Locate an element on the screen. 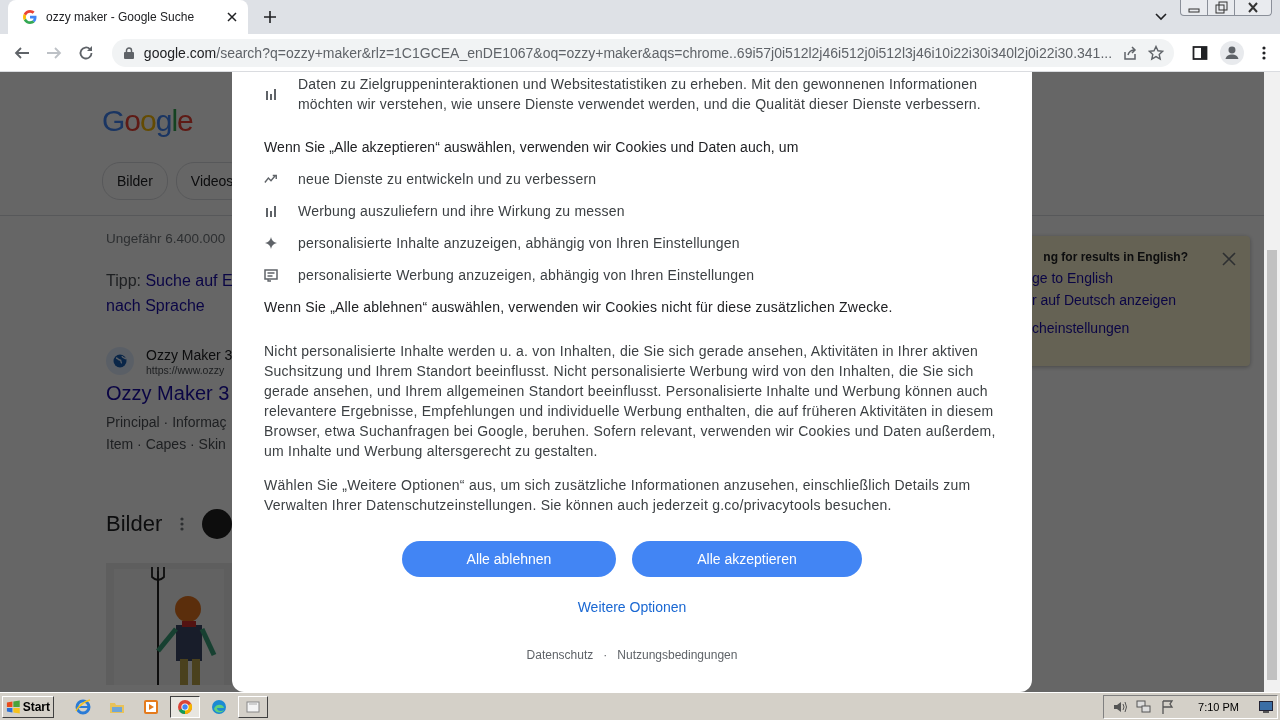  info-paragraph: Nicht personalisierte Inhalte werden u. a. von Inhalten, die Sie sich gerade ansehen, Aktivitäten in Ihrer aktiven Suchsitzung und Ihrem Standort beeinflusst. Nicht personalisierte Werbung wird von den Inhalten, die Sie sich gerade ansehen, und Ihrem allgemeinen Standort beeinflusst. Personalisierte Inhalte und Werbung können auch relevantere Ergebnisse, Empfehlungen und individuelle Werbung enthalten, die auf früheren Aktivitäten in diesem Browser, etwa Suchanfragen bei Google, beruhen. Sofern relevant, verwenden wir Cookies und Daten außerdem, um Inhalte und Werbung altersgerecht zu gestalten. is located at coordinates (630, 401).